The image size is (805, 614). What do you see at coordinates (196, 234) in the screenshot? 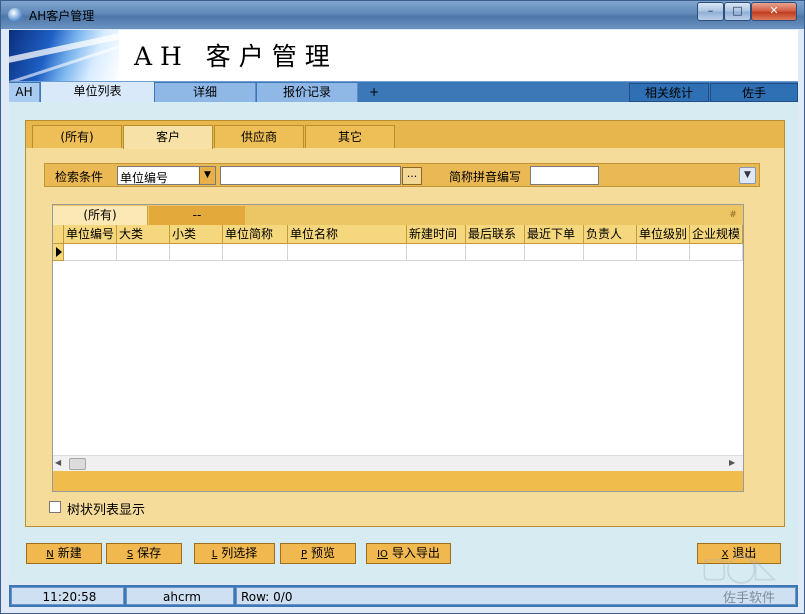
I see `column-header: 小类` at bounding box center [196, 234].